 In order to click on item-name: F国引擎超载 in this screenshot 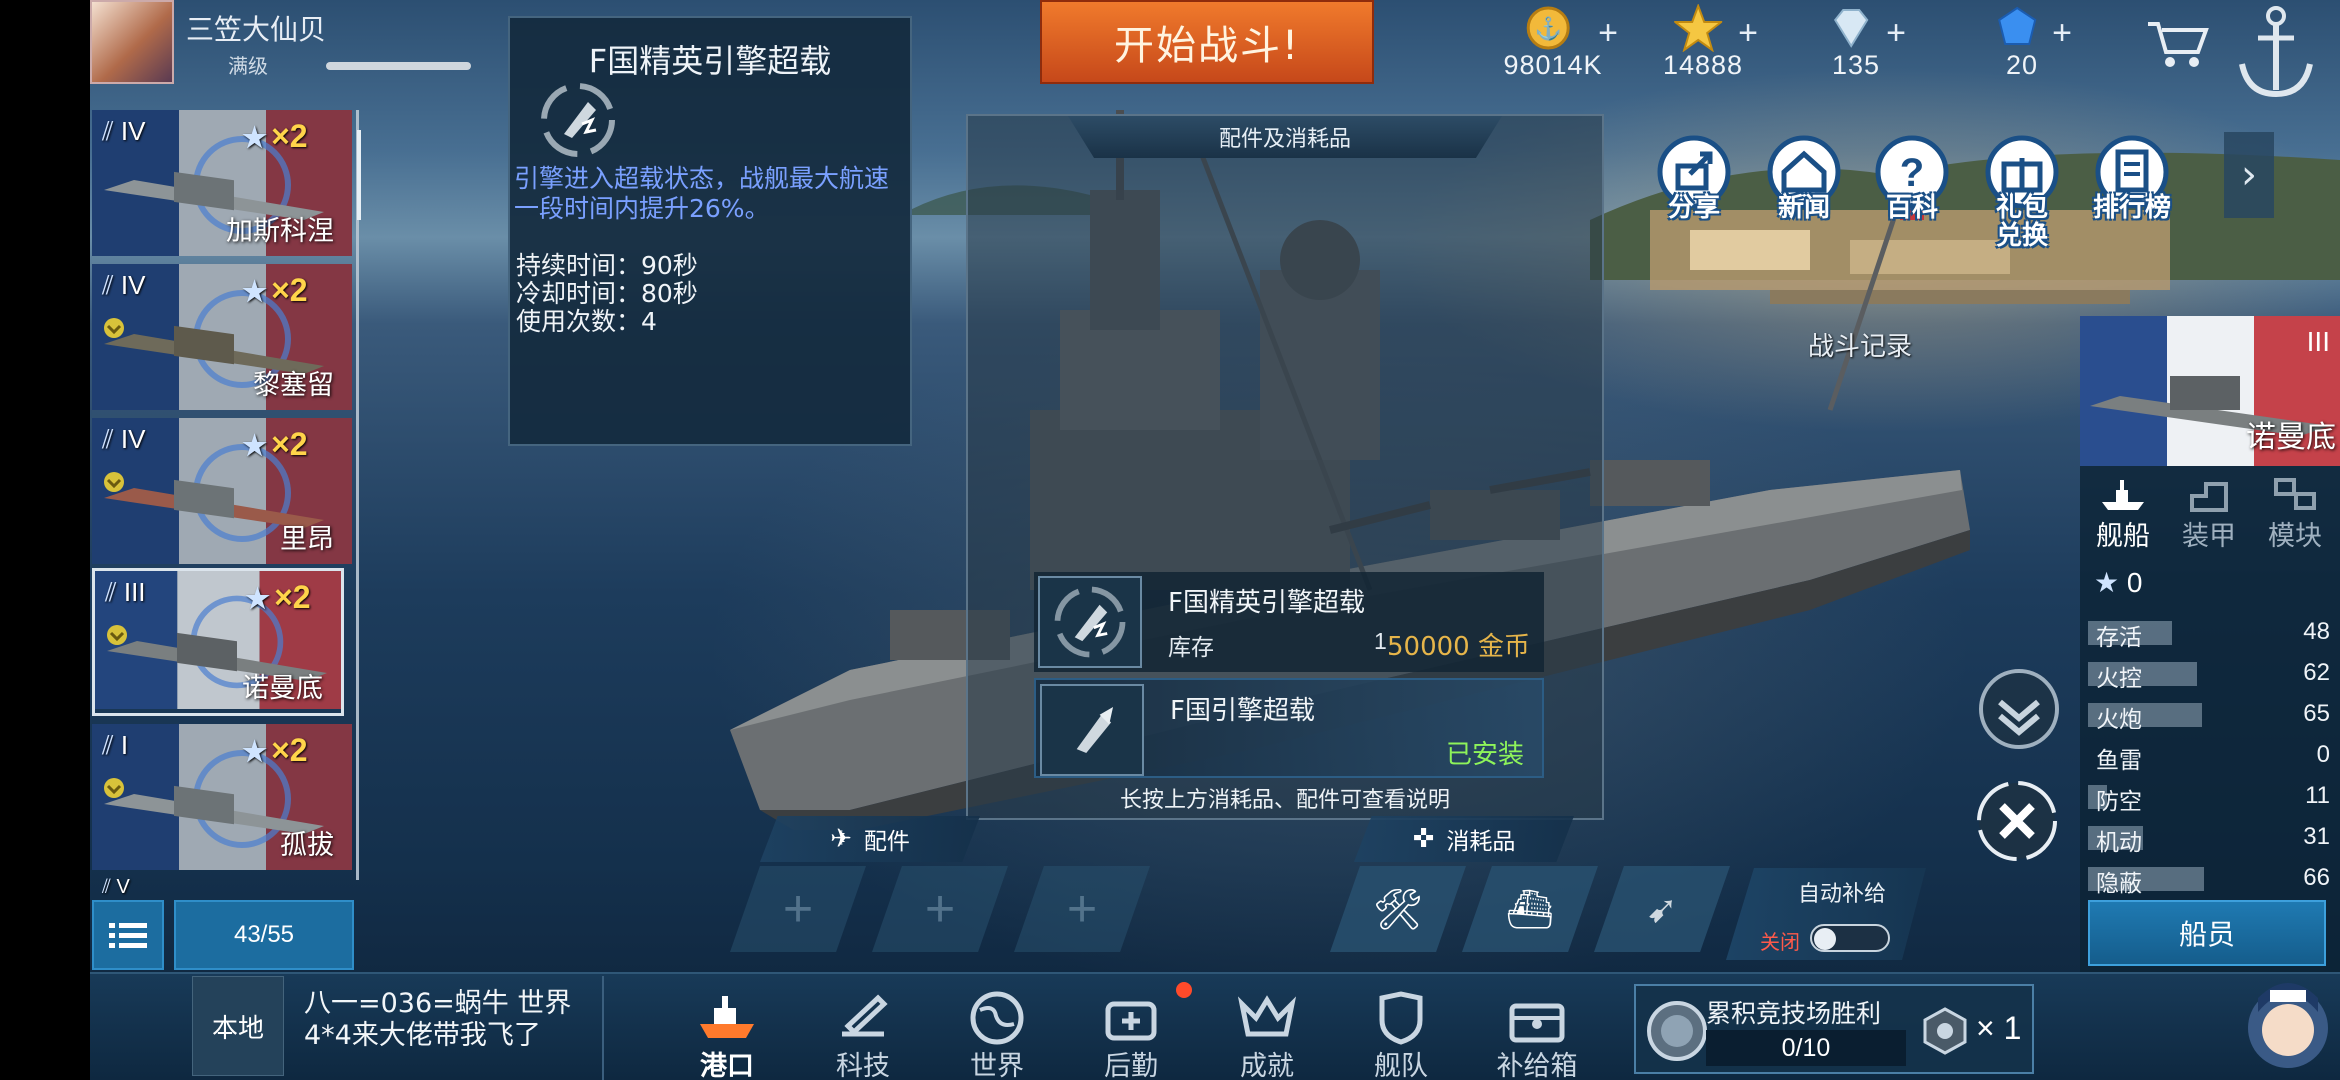, I will do `click(1242, 711)`.